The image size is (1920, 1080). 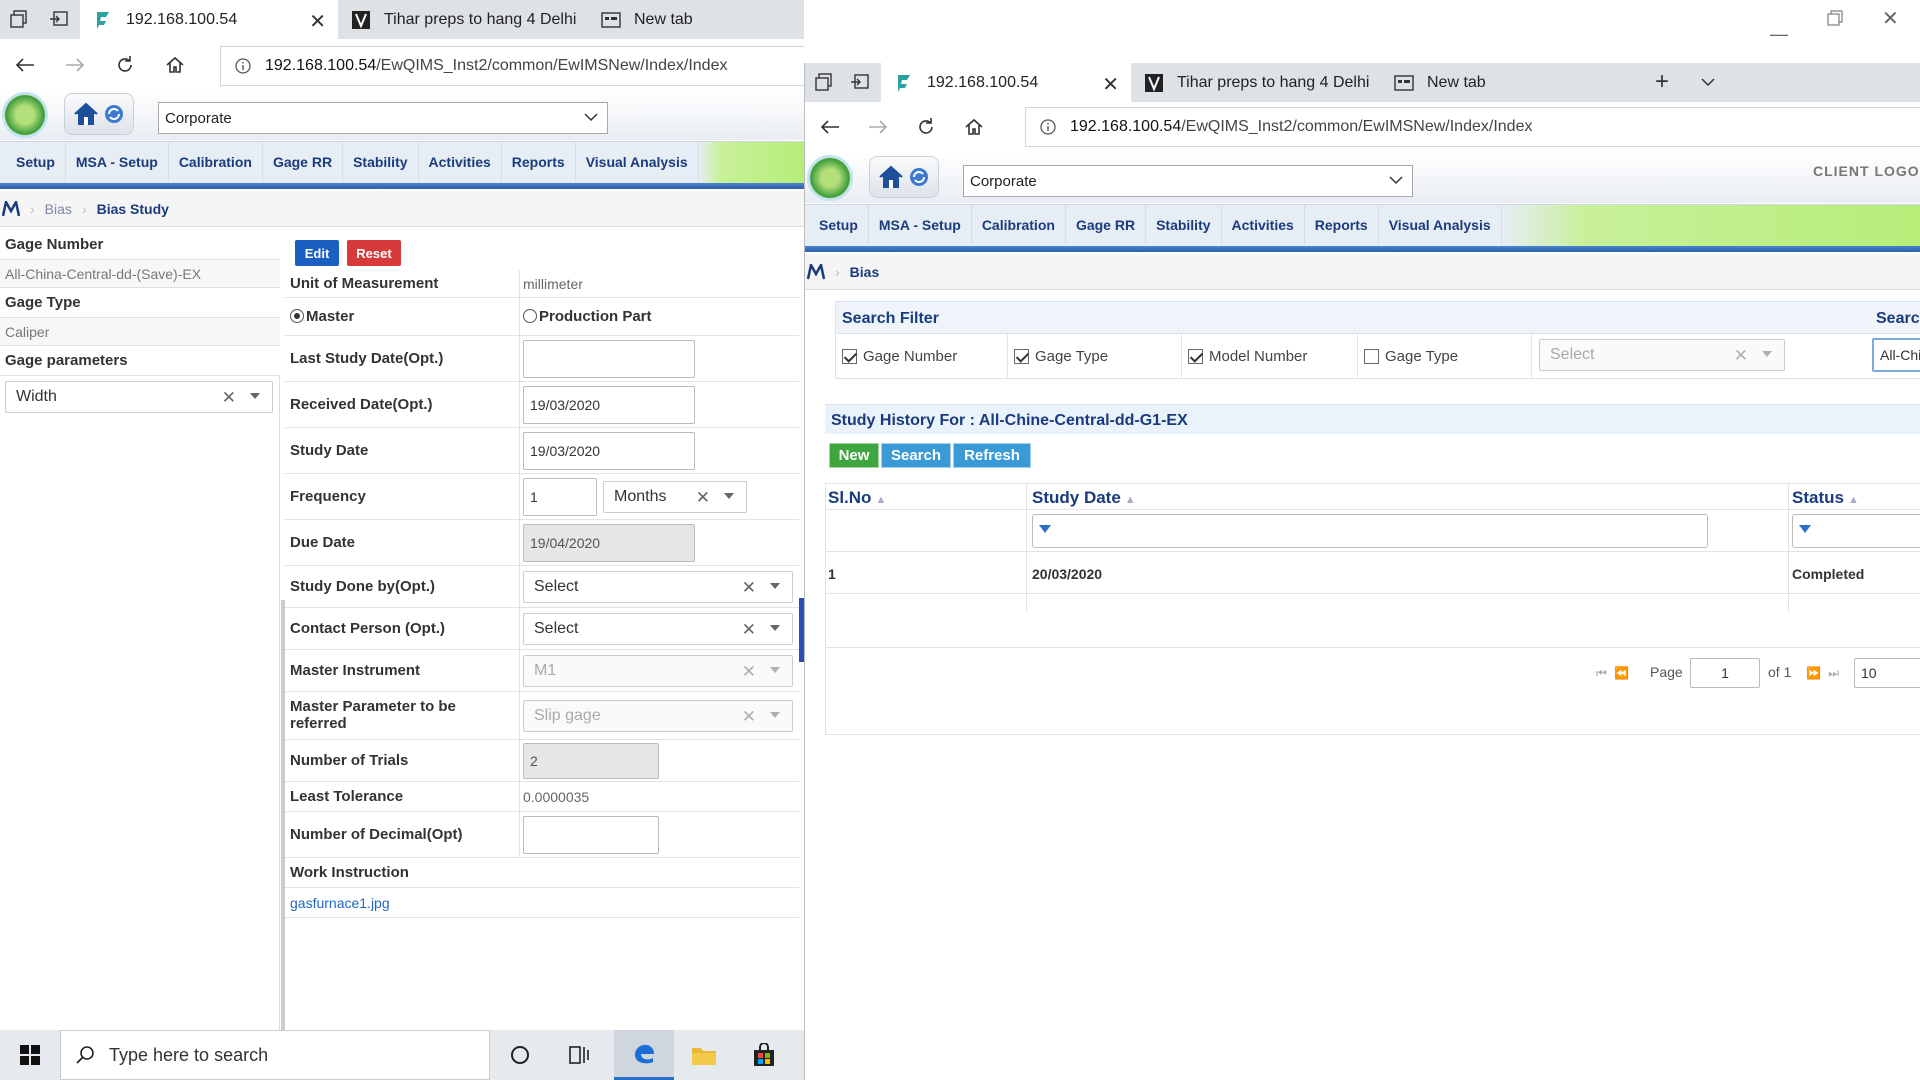 I want to click on windows-start-icon, so click(x=30, y=1055).